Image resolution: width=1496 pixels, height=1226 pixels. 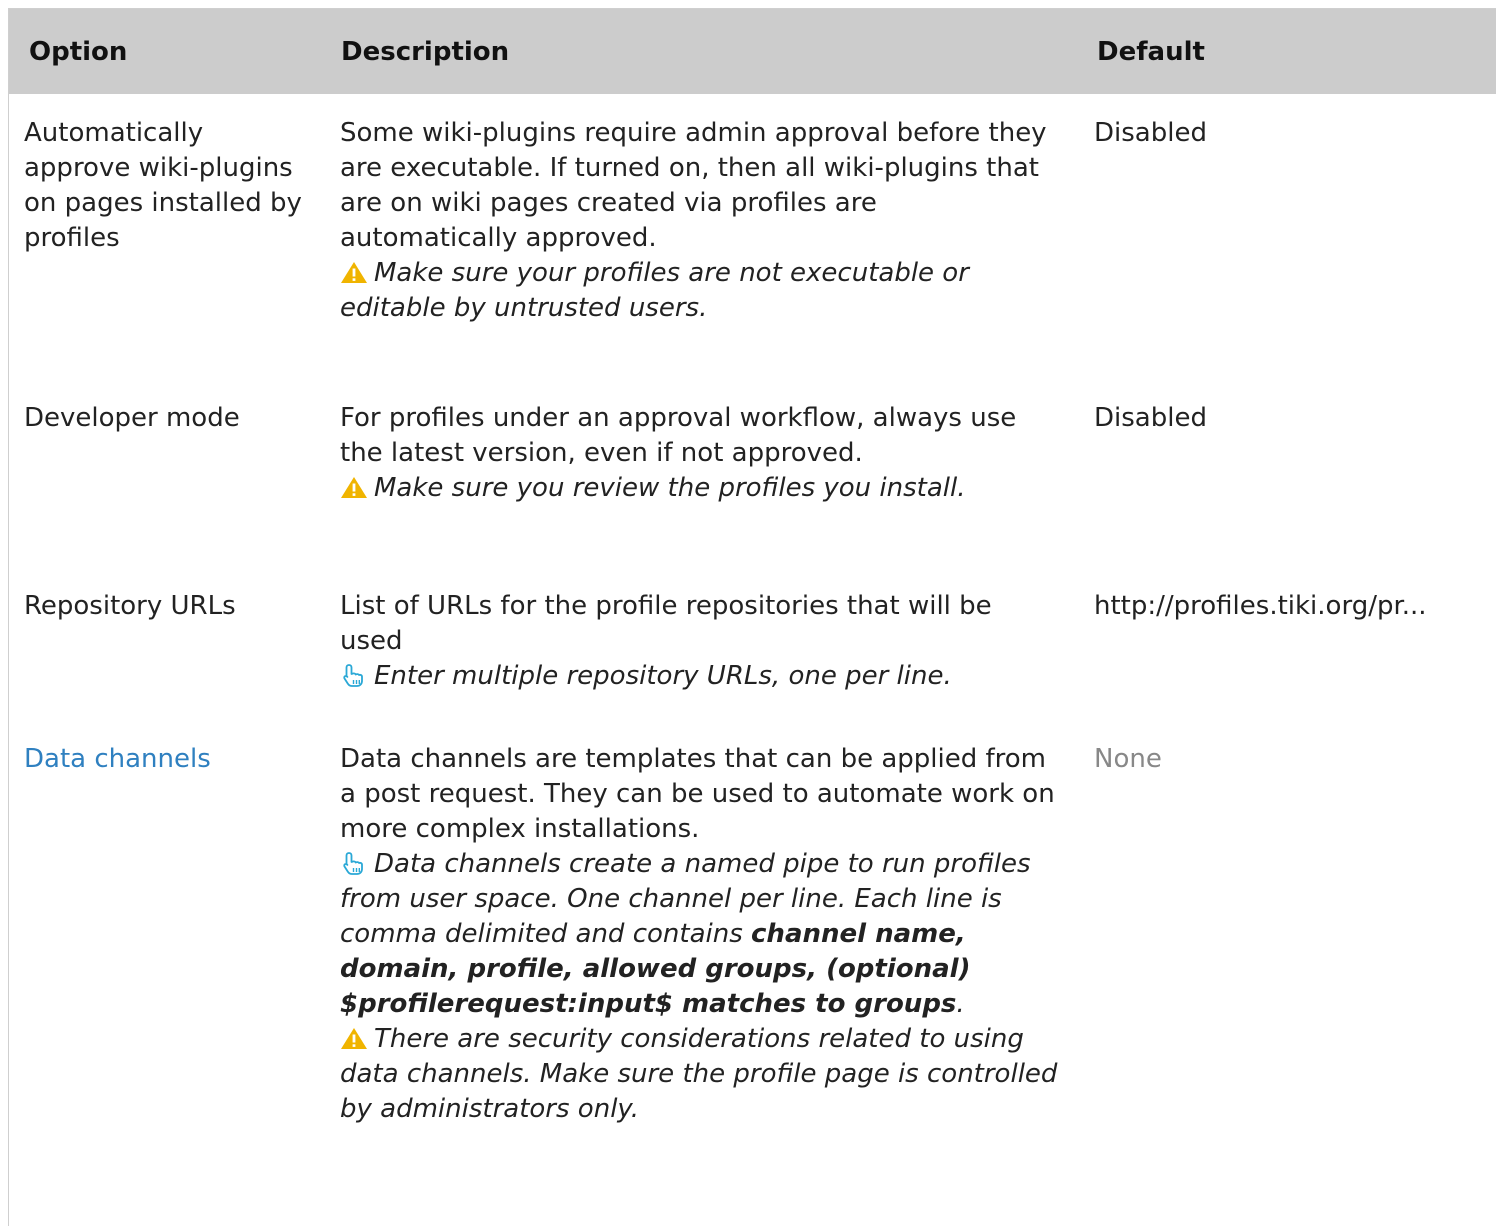 I want to click on option-name: Repository URLs, so click(x=130, y=606).